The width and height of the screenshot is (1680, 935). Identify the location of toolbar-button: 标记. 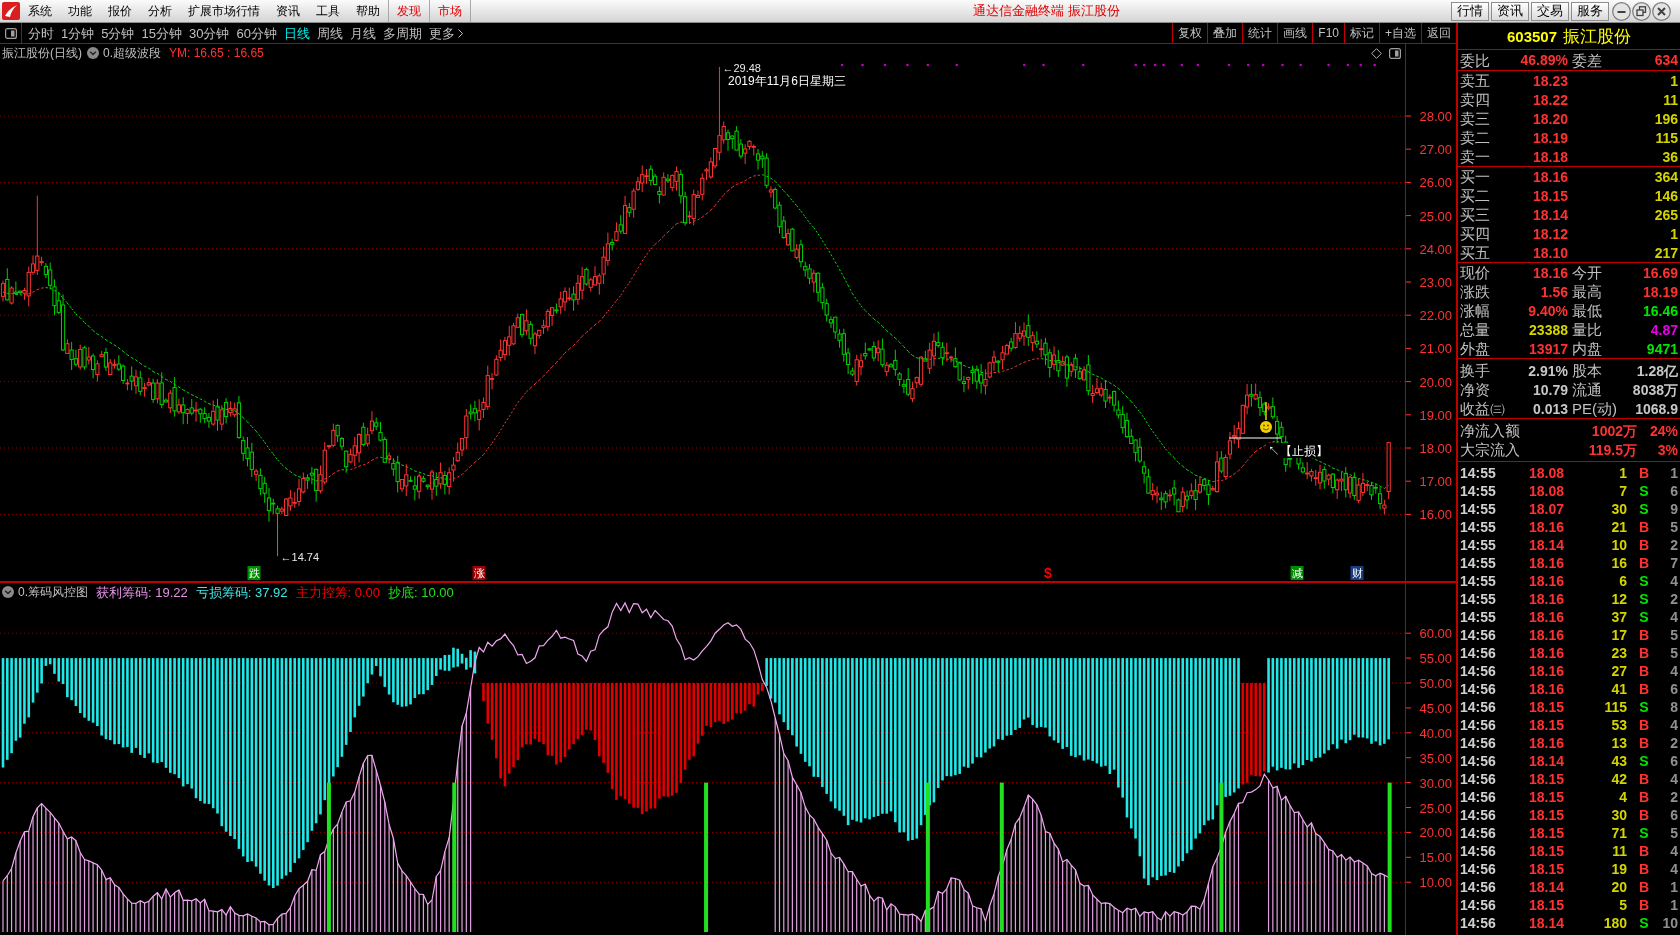
(1361, 33).